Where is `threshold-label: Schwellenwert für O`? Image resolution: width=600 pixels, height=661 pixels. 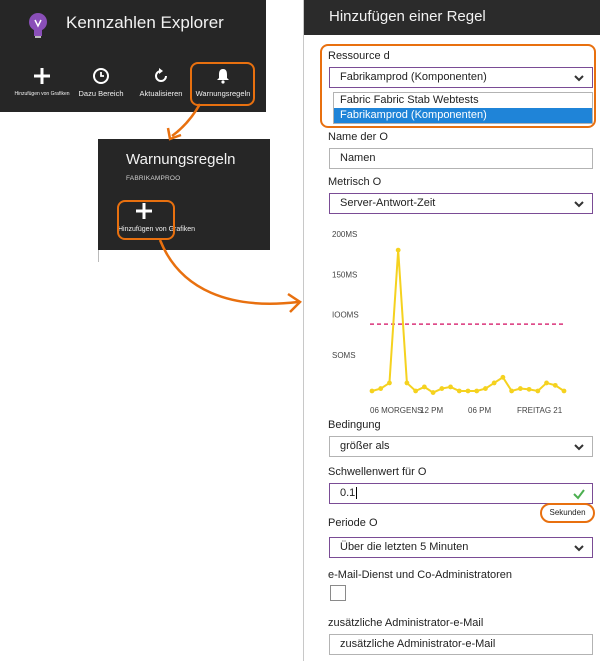
threshold-label: Schwellenwert für O is located at coordinates (377, 472).